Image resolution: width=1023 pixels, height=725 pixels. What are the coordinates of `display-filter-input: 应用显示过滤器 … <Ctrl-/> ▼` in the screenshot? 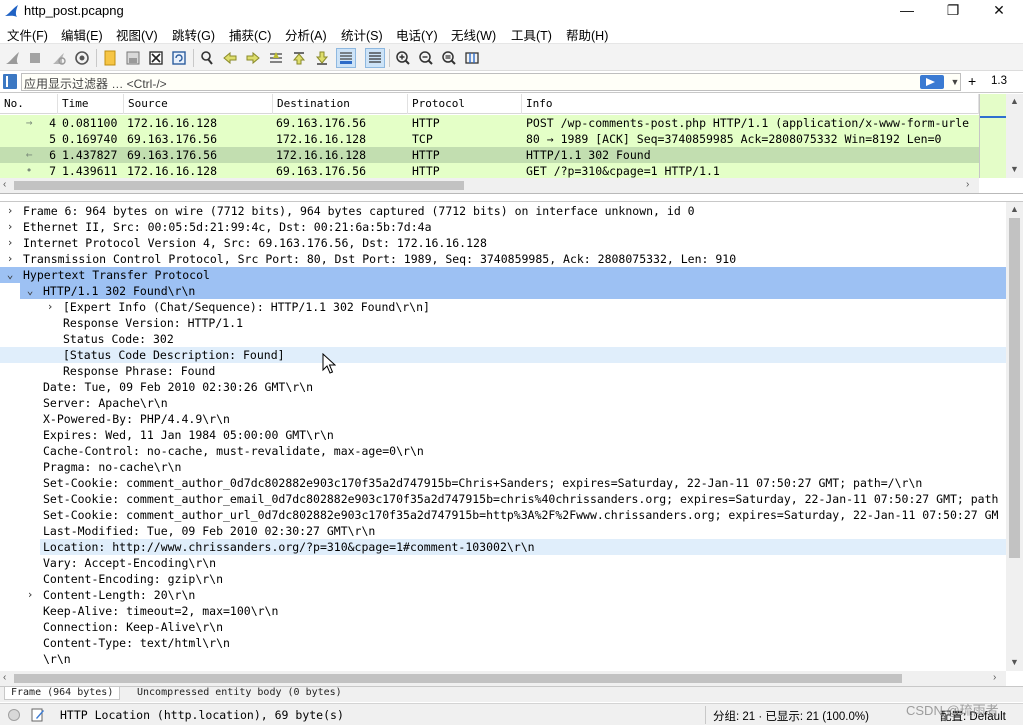 It's located at (491, 82).